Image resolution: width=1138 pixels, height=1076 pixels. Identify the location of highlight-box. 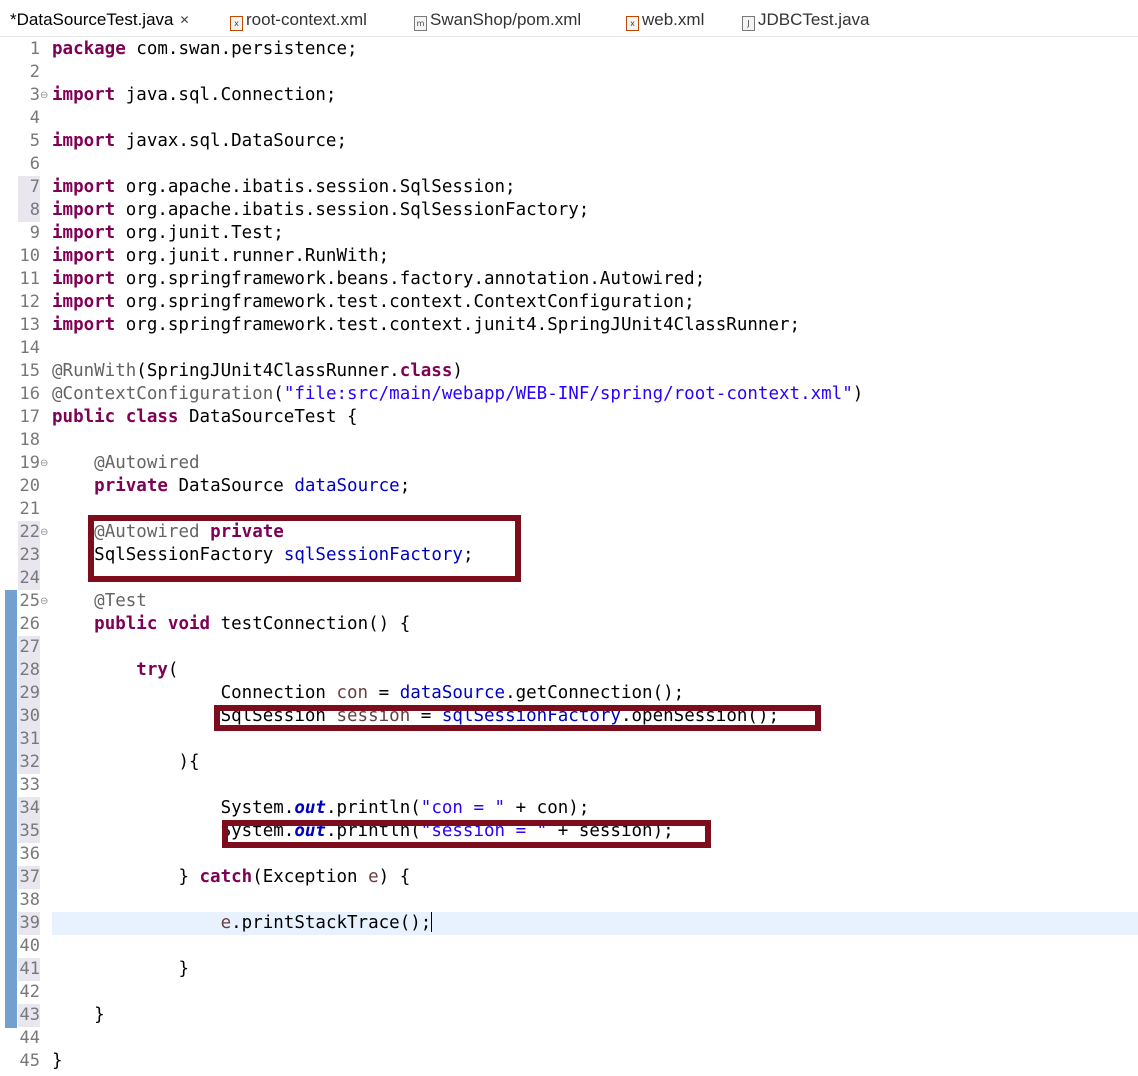
(304, 548).